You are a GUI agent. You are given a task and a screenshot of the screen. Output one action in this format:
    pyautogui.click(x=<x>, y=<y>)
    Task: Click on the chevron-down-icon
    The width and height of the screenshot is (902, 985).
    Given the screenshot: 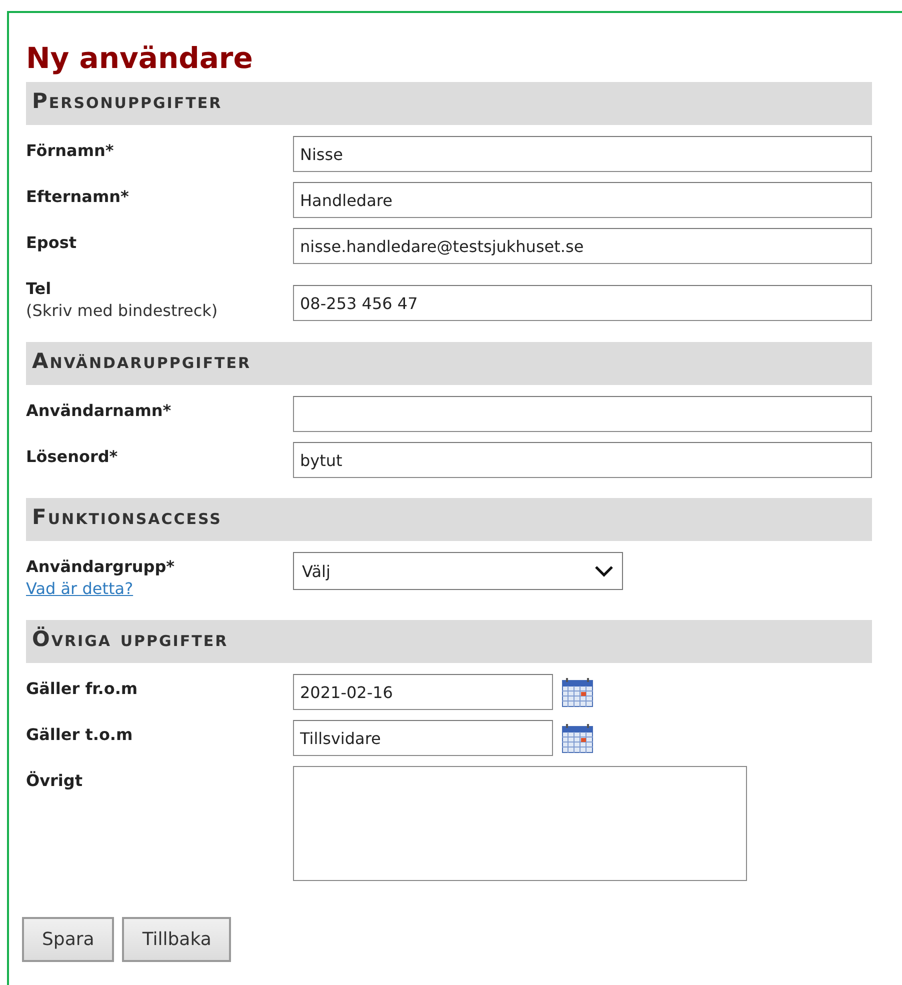 What is the action you would take?
    pyautogui.click(x=604, y=571)
    